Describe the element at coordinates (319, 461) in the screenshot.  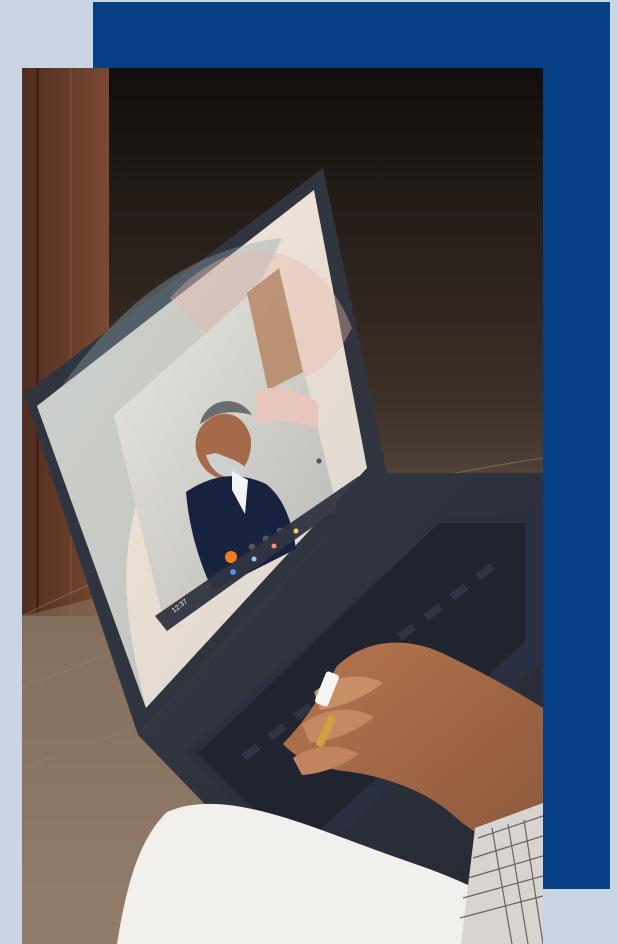
I see `menu-icon` at that location.